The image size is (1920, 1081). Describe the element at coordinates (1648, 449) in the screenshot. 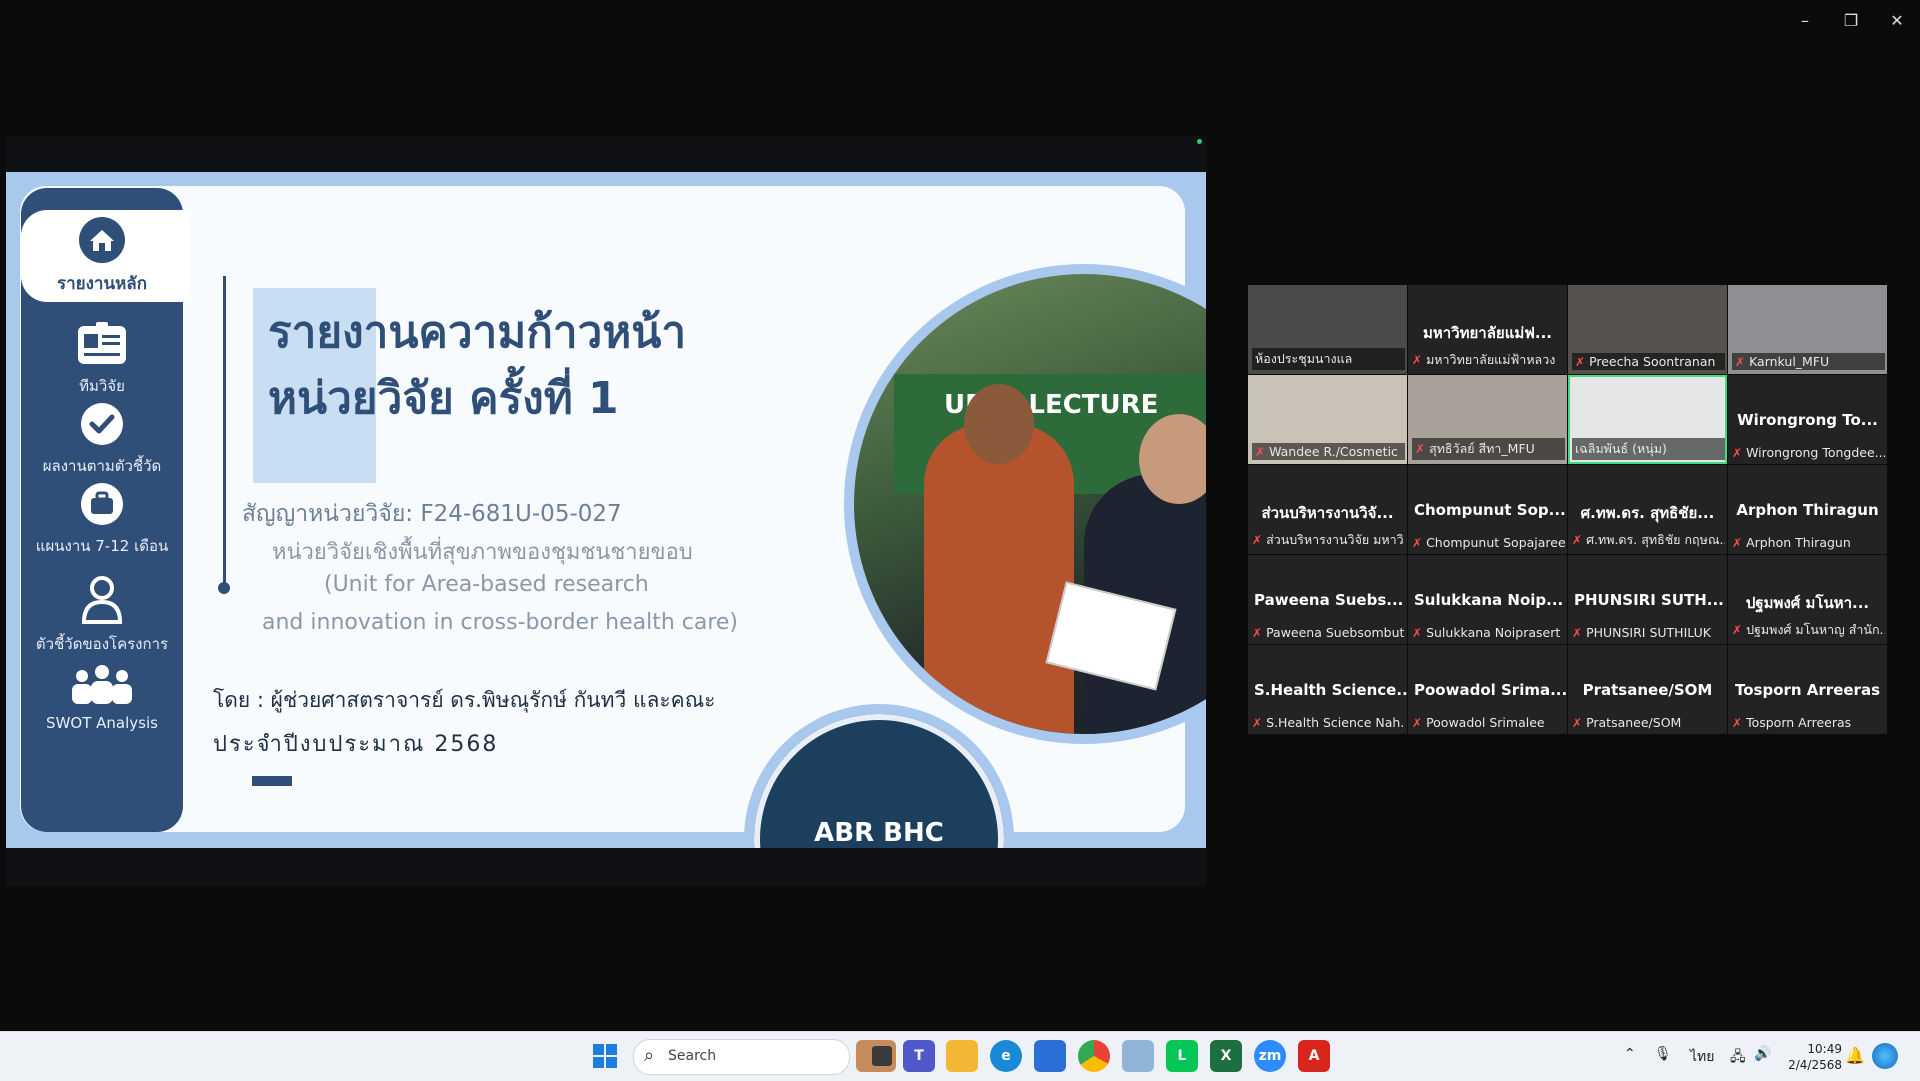

I see `participant-name-bar: เฉลิมพันธ์ (หนุ่ม)` at that location.